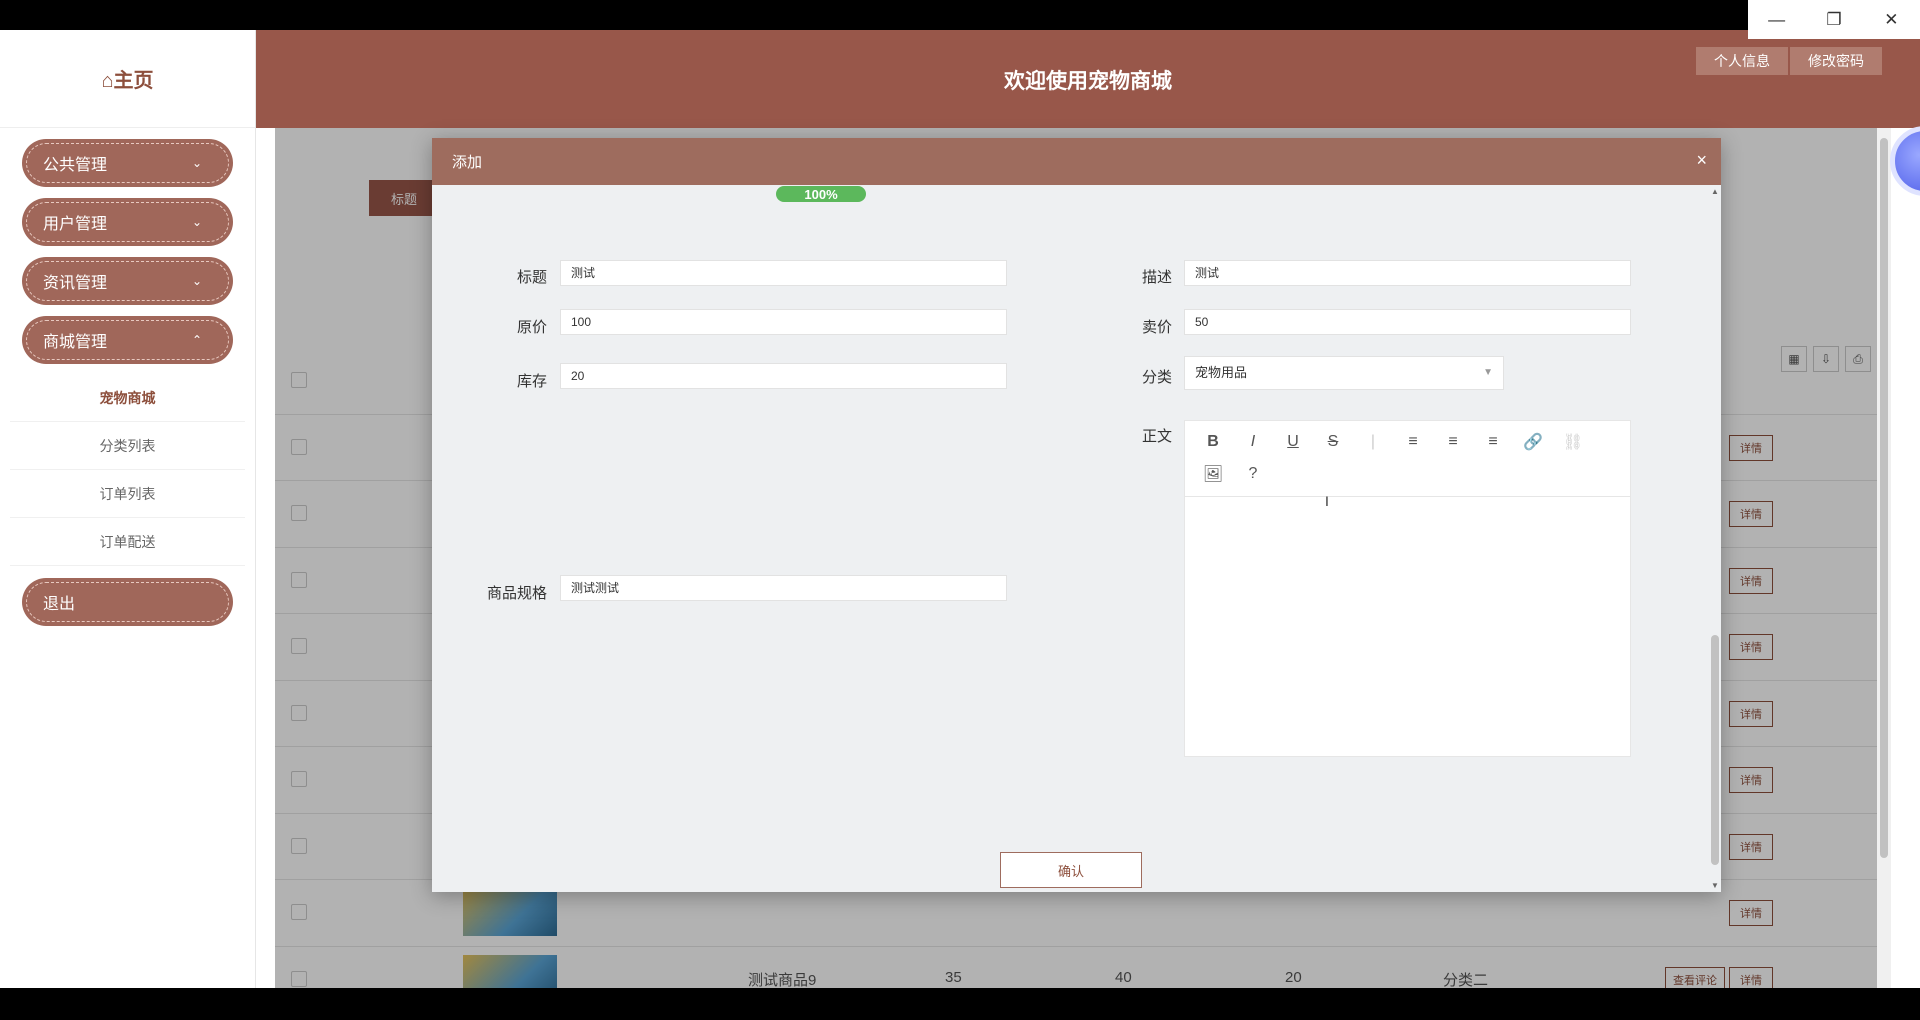 The image size is (1920, 1020). What do you see at coordinates (1071, 870) in the screenshot?
I see `confirm-button: 确认` at bounding box center [1071, 870].